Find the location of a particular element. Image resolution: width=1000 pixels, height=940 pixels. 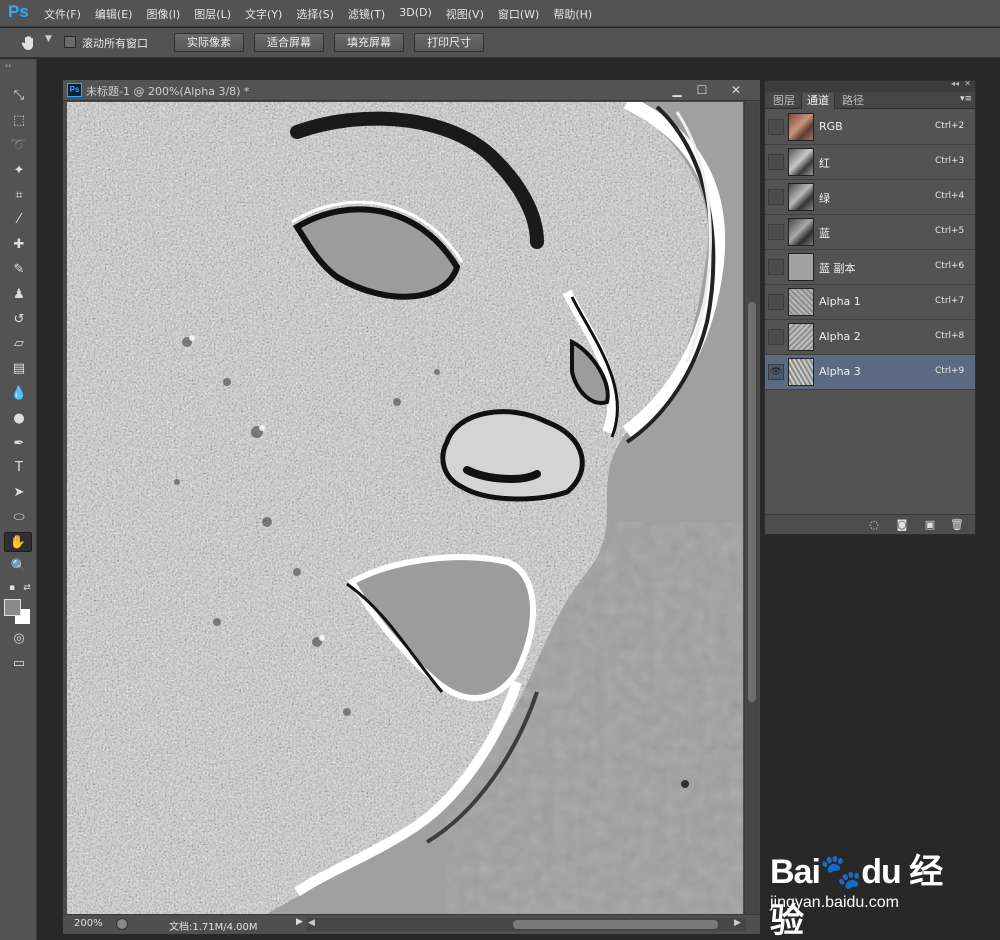

status-bar: 200% 文档:1.71M/4.00M ▶ ◀ ▶ is located at coordinates (411, 924).